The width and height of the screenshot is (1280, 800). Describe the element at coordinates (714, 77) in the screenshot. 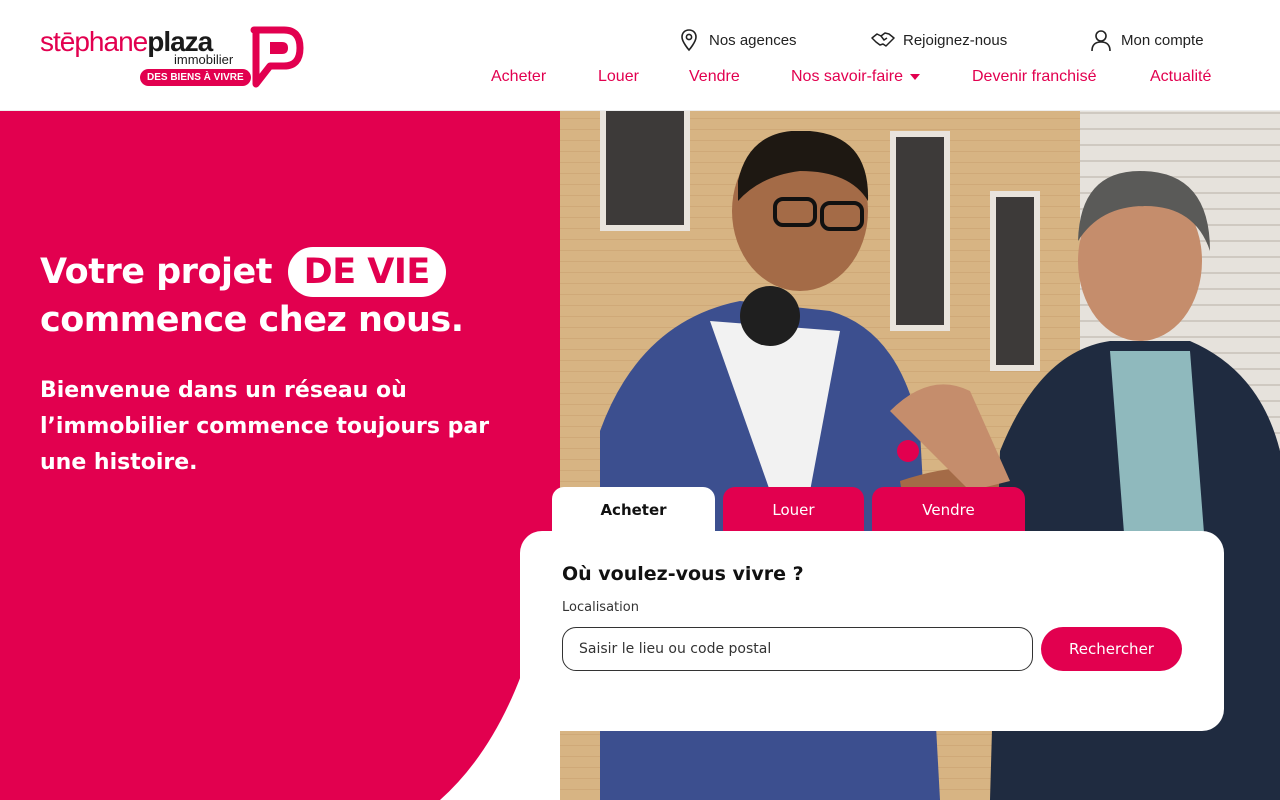

I see `nav-item-vendre: Vendre` at that location.